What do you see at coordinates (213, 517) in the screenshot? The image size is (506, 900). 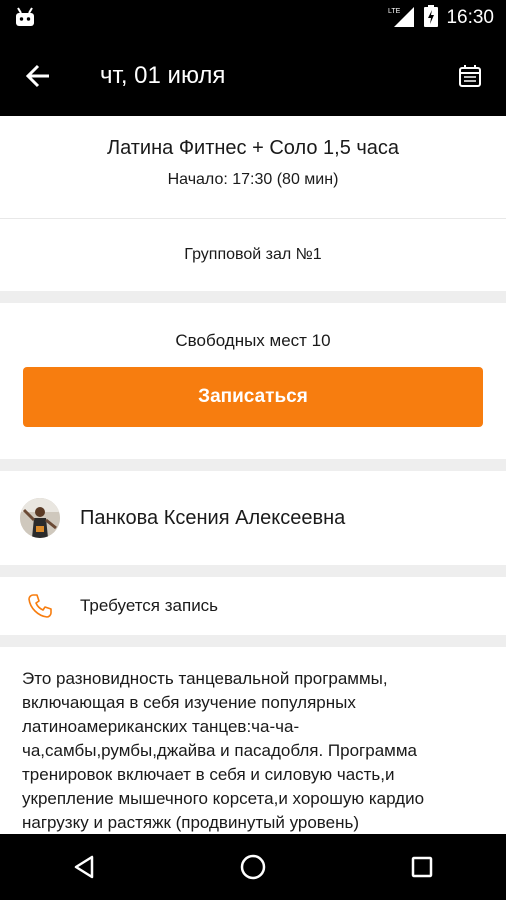 I see `trainer-name: Панкова Ксения Алексеевна` at bounding box center [213, 517].